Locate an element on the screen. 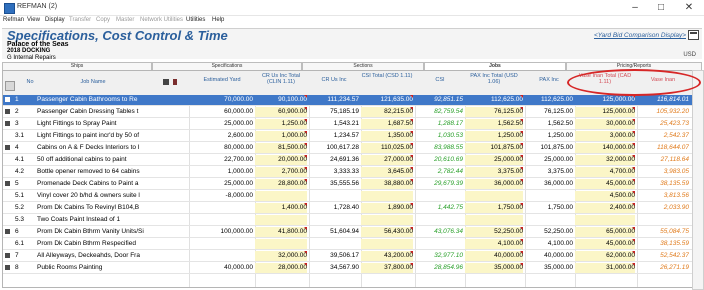 The width and height of the screenshot is (704, 290). csi1-cell: 82,215.00 is located at coordinates (387, 112).